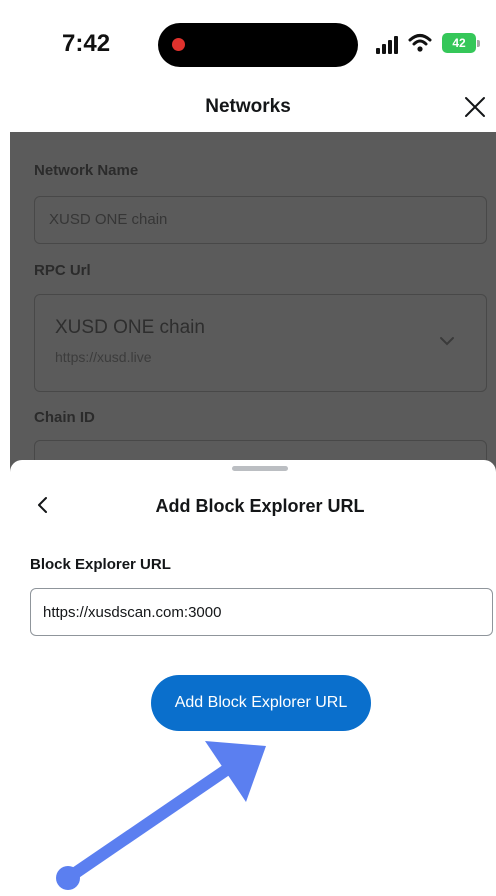  What do you see at coordinates (261, 703) in the screenshot?
I see `add-block-explorer-url-button: Add Block Explorer URL` at bounding box center [261, 703].